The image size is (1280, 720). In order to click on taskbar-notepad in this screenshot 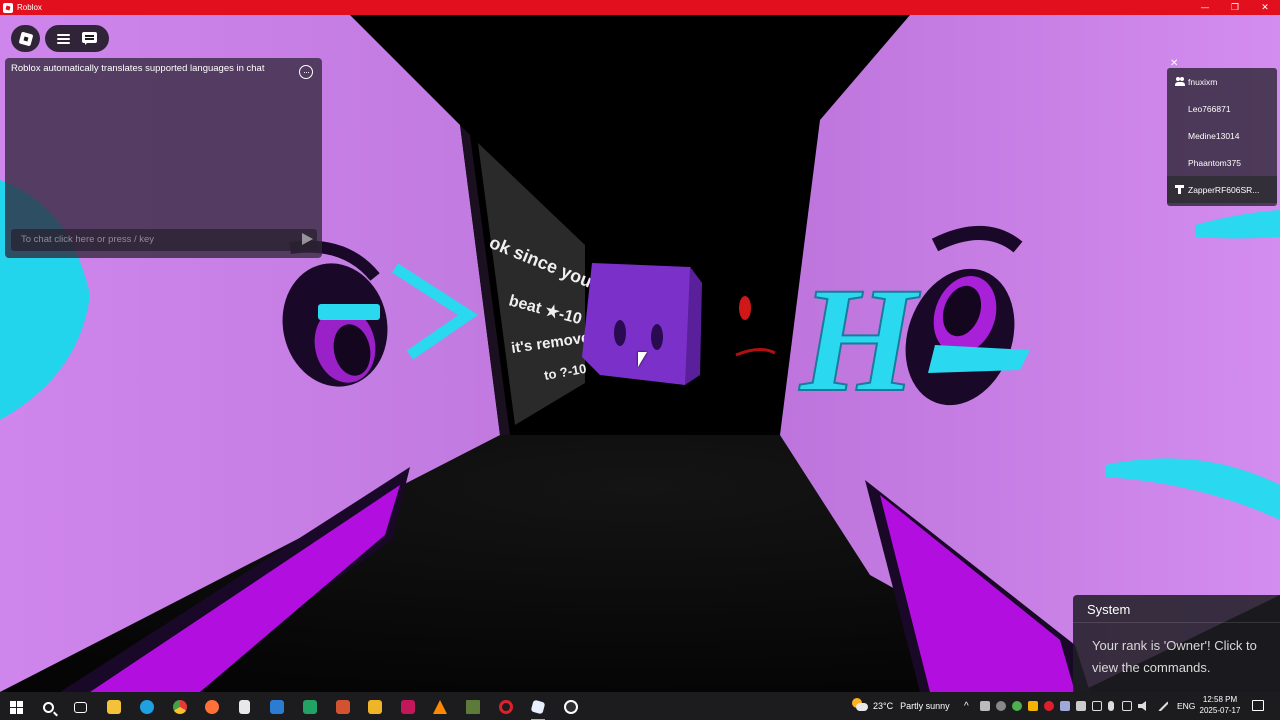, I will do `click(244, 707)`.